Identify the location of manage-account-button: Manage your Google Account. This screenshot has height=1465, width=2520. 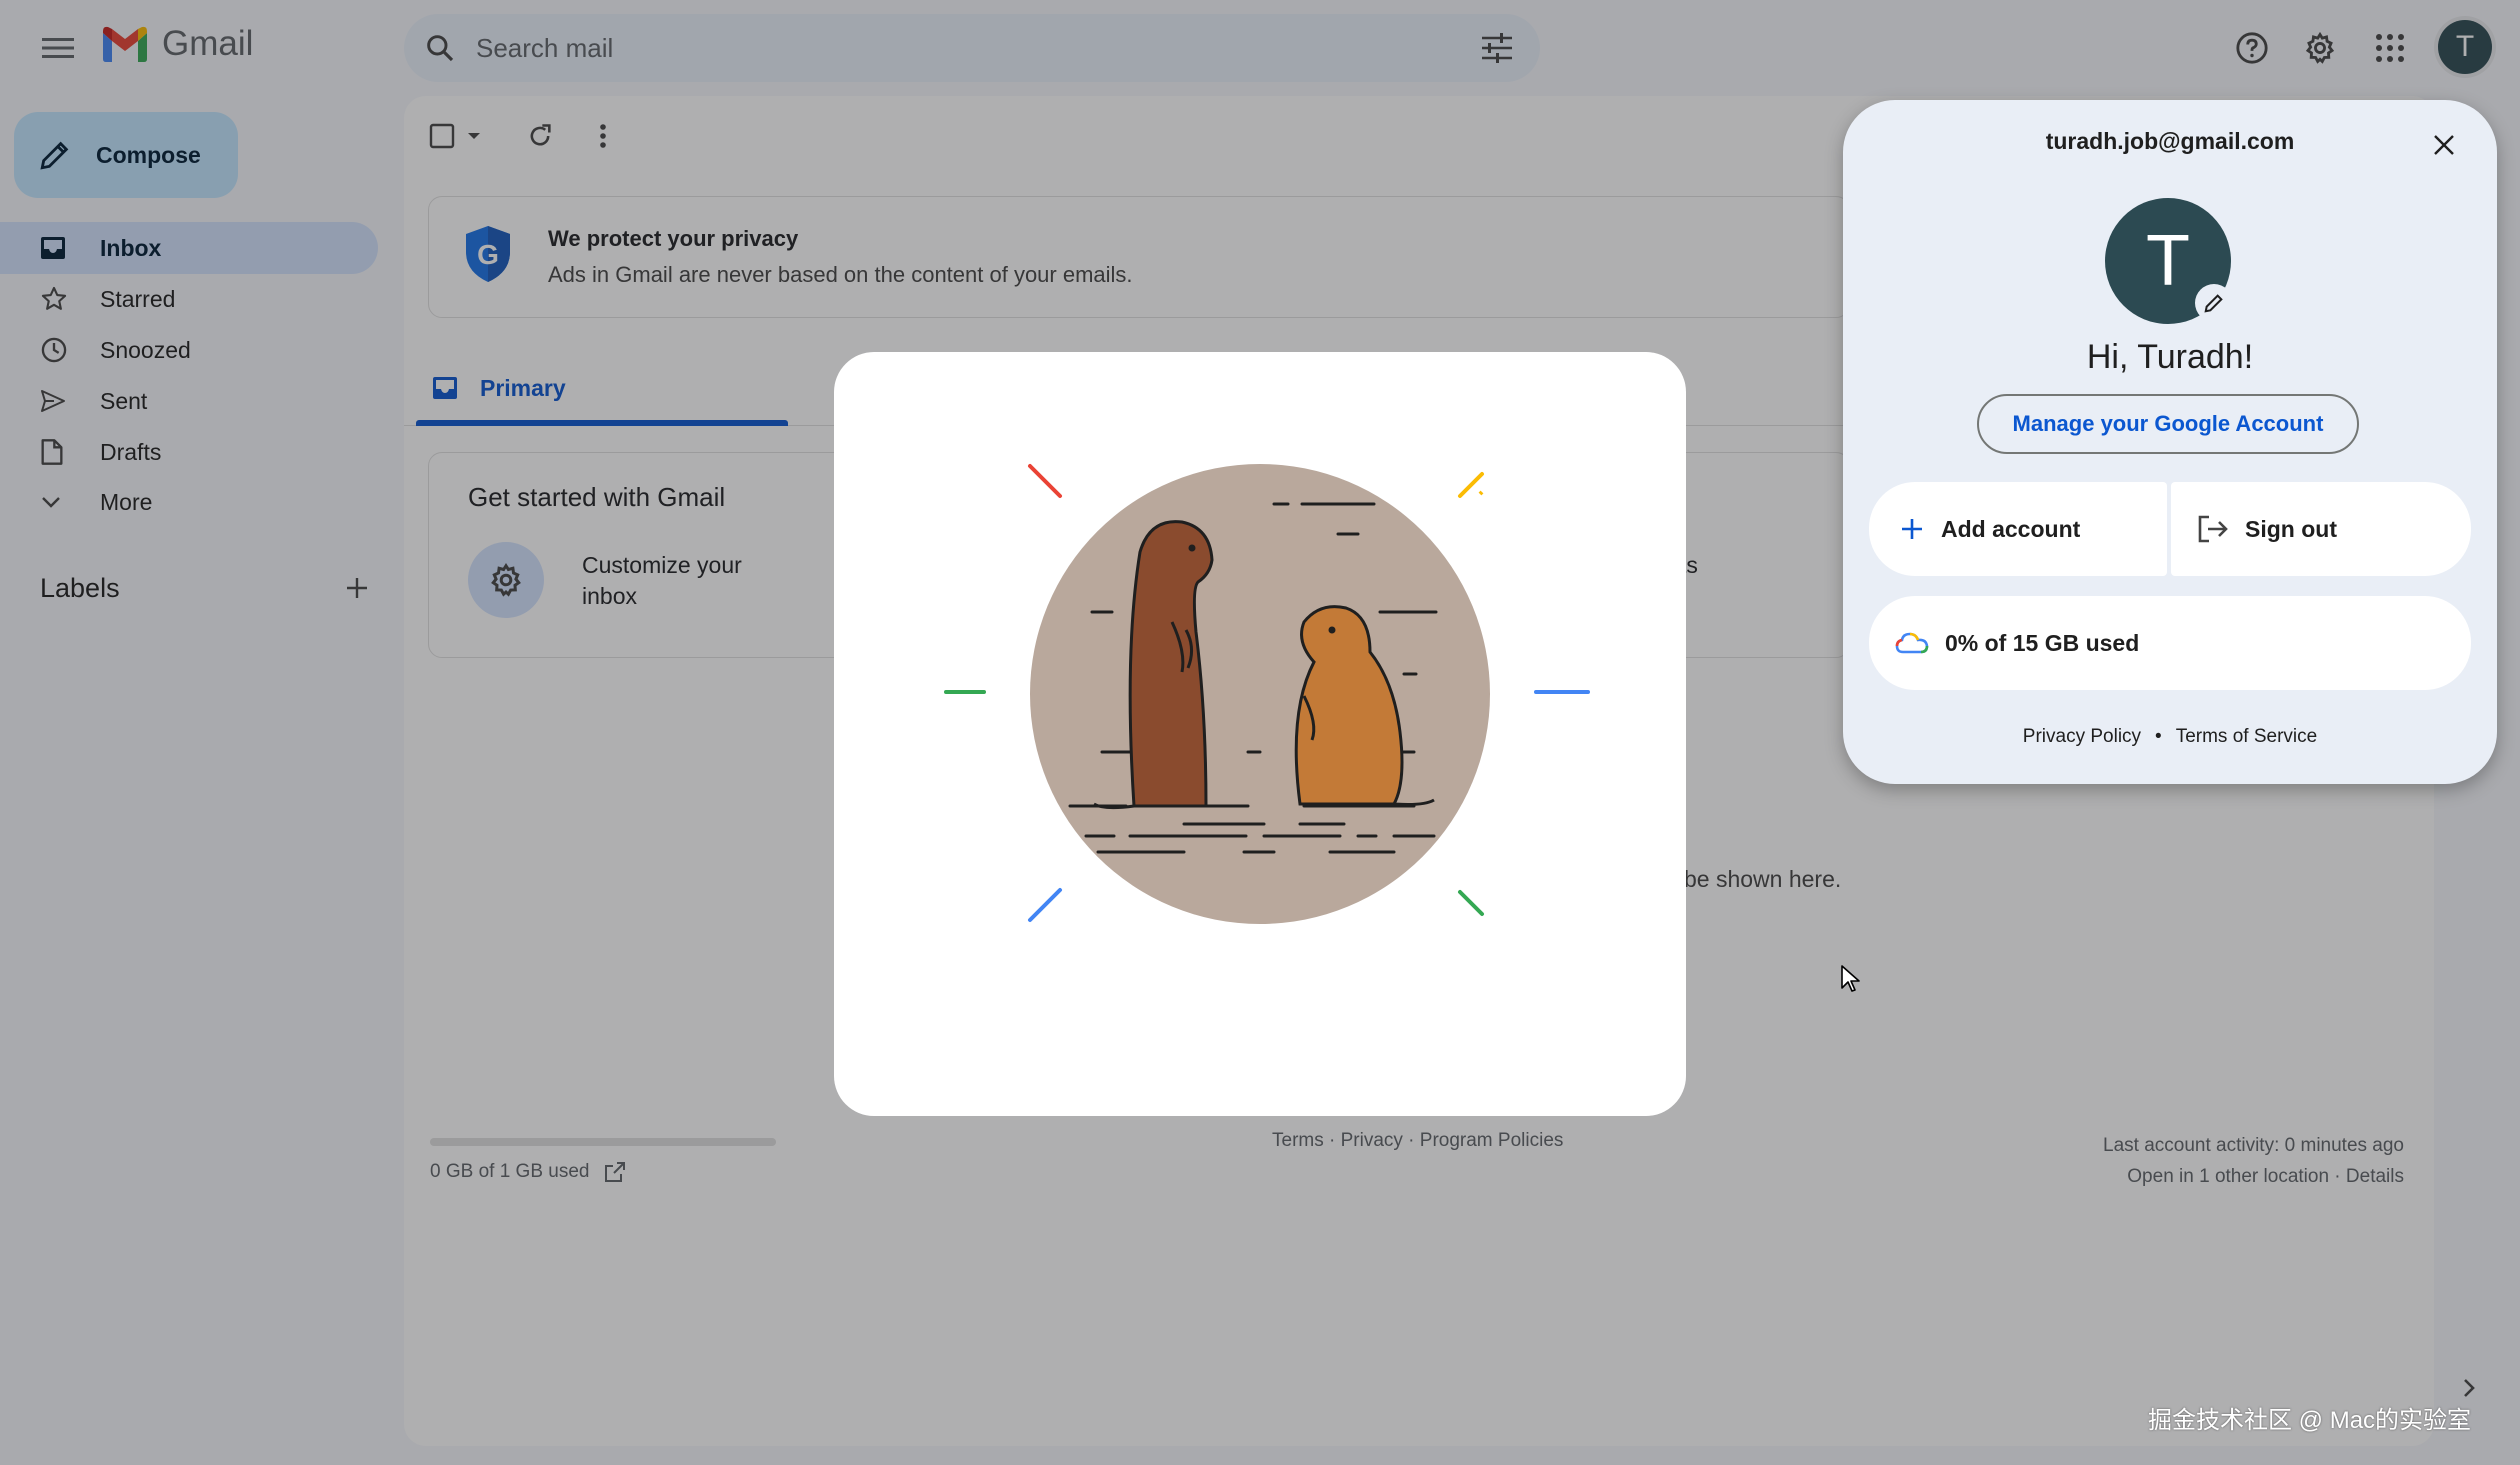
(2168, 424).